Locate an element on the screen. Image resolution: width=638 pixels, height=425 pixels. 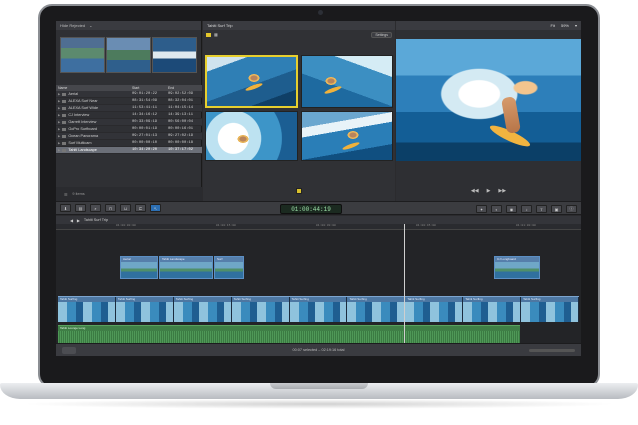
back-icon: ◀ is located at coordinates (71, 220).